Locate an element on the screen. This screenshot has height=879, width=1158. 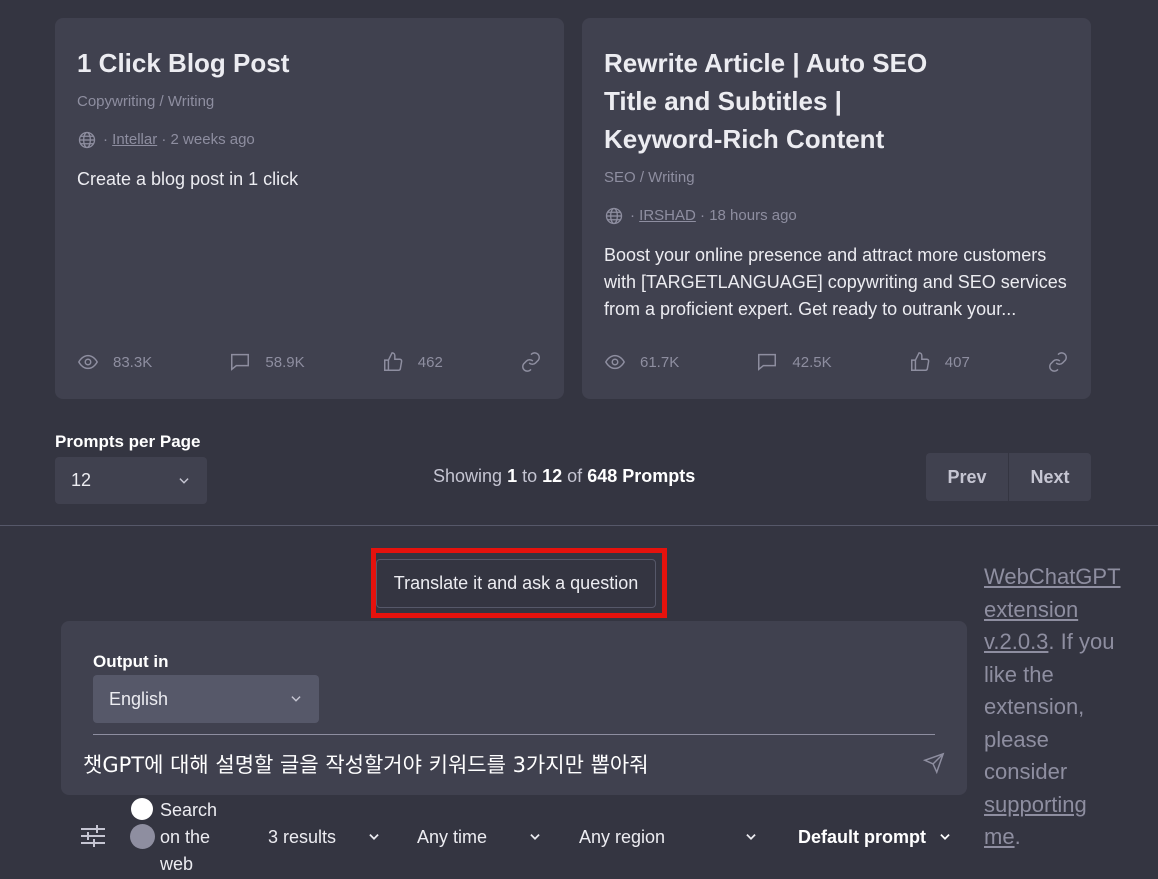
send-icon is located at coordinates (934, 763).